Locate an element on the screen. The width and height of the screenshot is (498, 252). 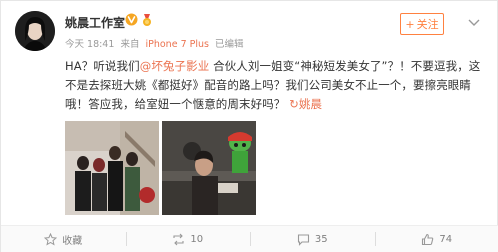
repost-button: 10 is located at coordinates (188, 239).